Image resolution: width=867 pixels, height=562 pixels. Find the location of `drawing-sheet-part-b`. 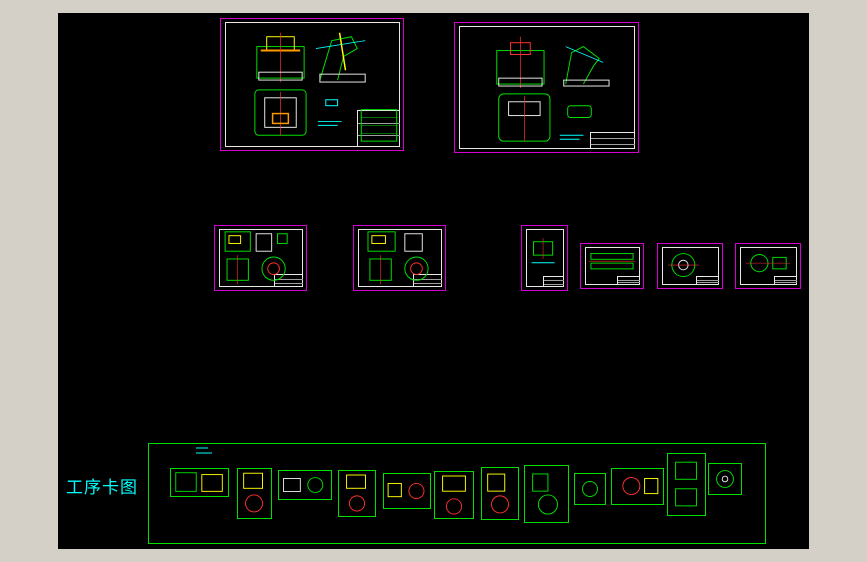

drawing-sheet-part-b is located at coordinates (399, 258).